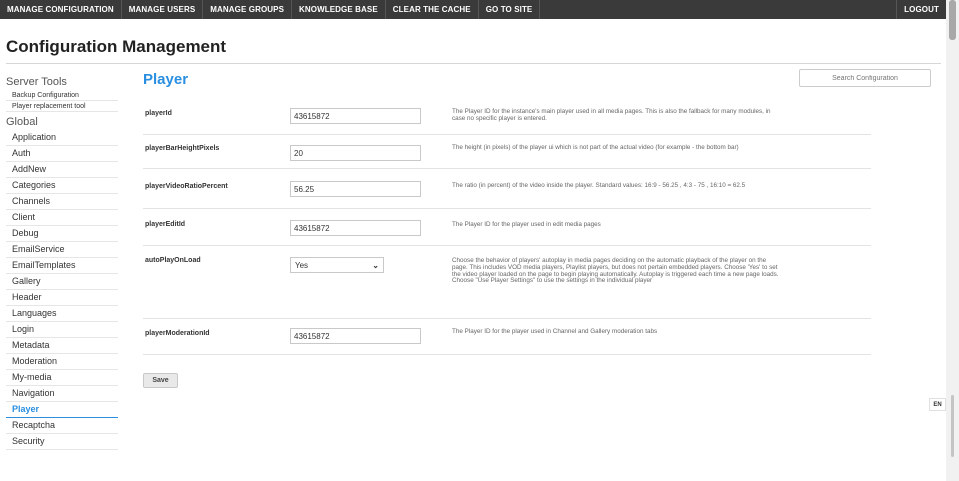 This screenshot has height=481, width=959. What do you see at coordinates (62, 394) in the screenshot?
I see `sidebar-item-navigation: Navigation` at bounding box center [62, 394].